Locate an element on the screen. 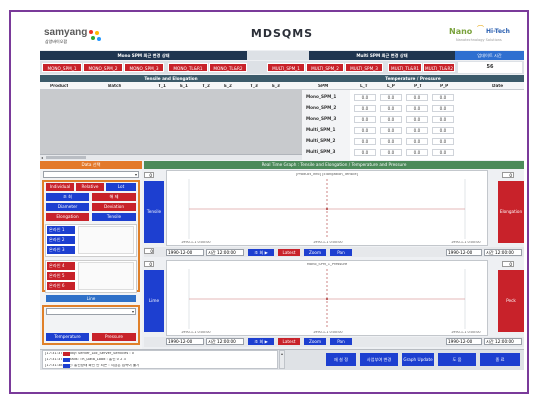 The width and height of the screenshot is (539, 400). individual-button: Individual is located at coordinates (60, 187).